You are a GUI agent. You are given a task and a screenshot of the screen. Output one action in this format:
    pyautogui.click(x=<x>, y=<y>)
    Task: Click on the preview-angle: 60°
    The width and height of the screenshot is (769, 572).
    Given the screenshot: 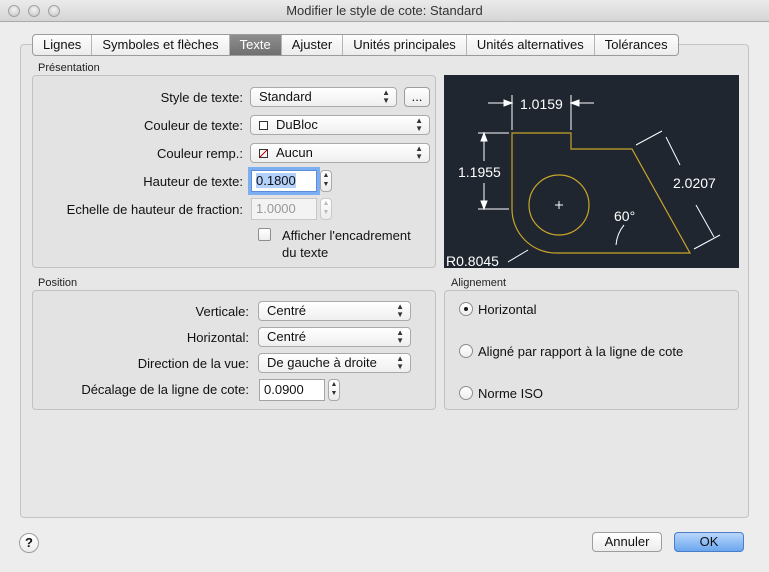 What is the action you would take?
    pyautogui.click(x=624, y=216)
    